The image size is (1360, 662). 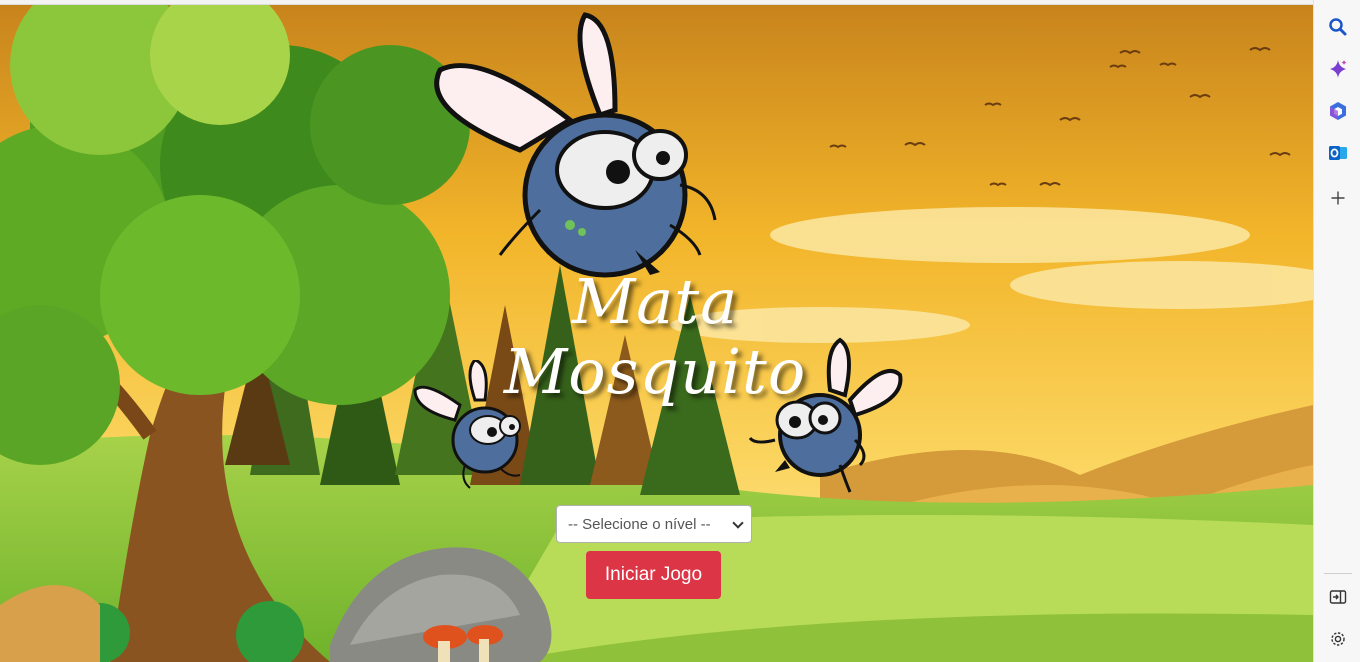 I want to click on split-screen-icon, so click(x=1338, y=597).